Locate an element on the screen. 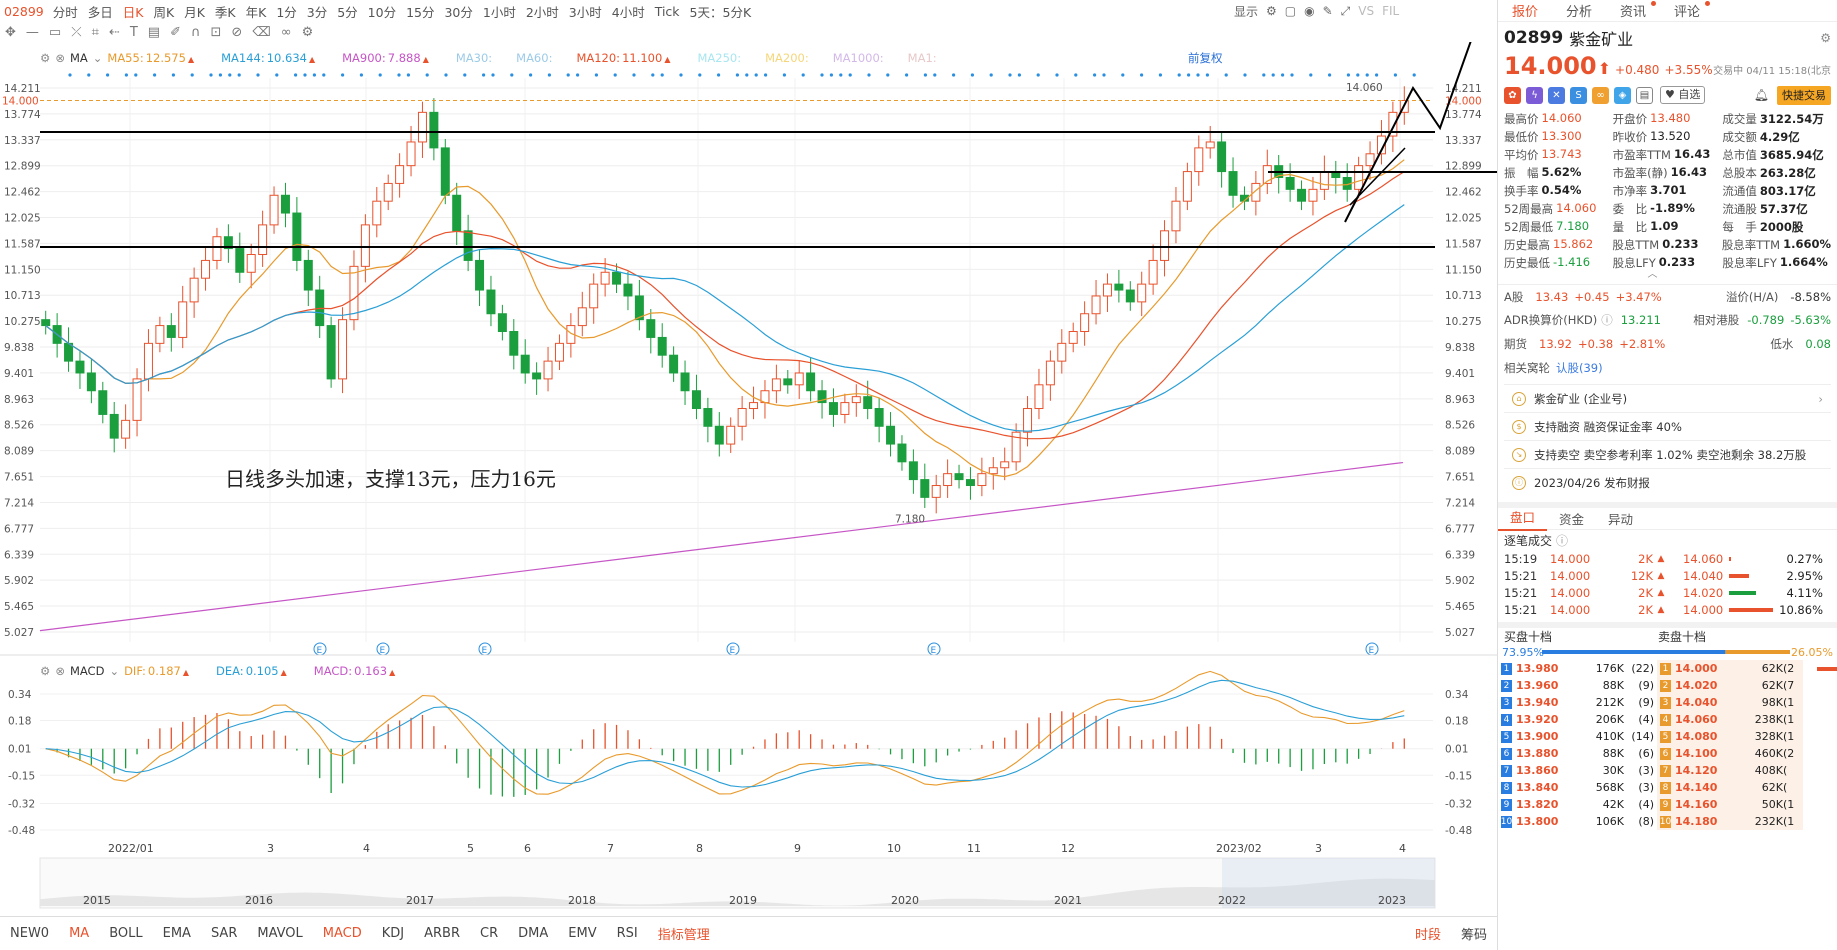  depth-tab: 资金 is located at coordinates (1571, 518).